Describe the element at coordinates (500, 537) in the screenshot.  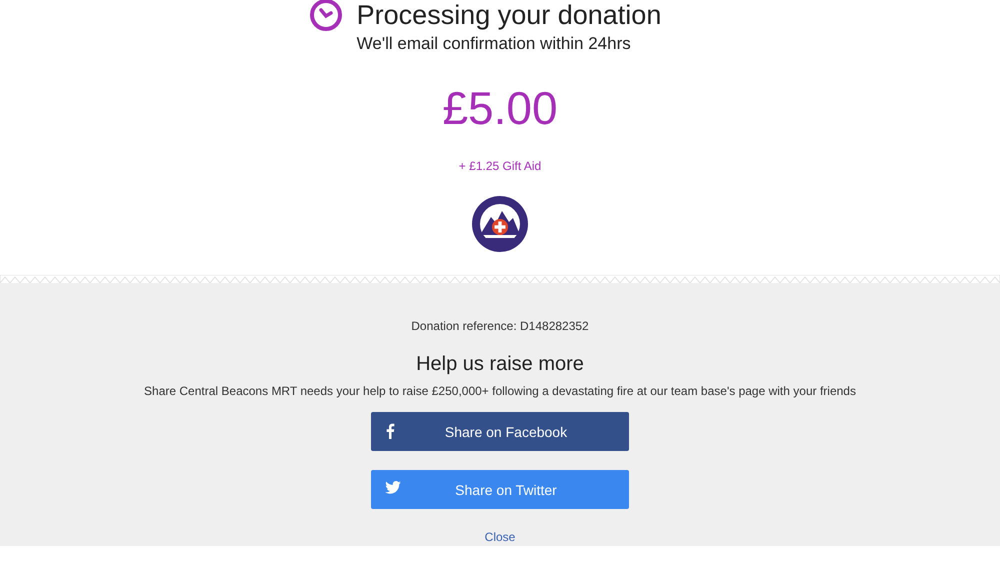
I see `close-link: Close` at that location.